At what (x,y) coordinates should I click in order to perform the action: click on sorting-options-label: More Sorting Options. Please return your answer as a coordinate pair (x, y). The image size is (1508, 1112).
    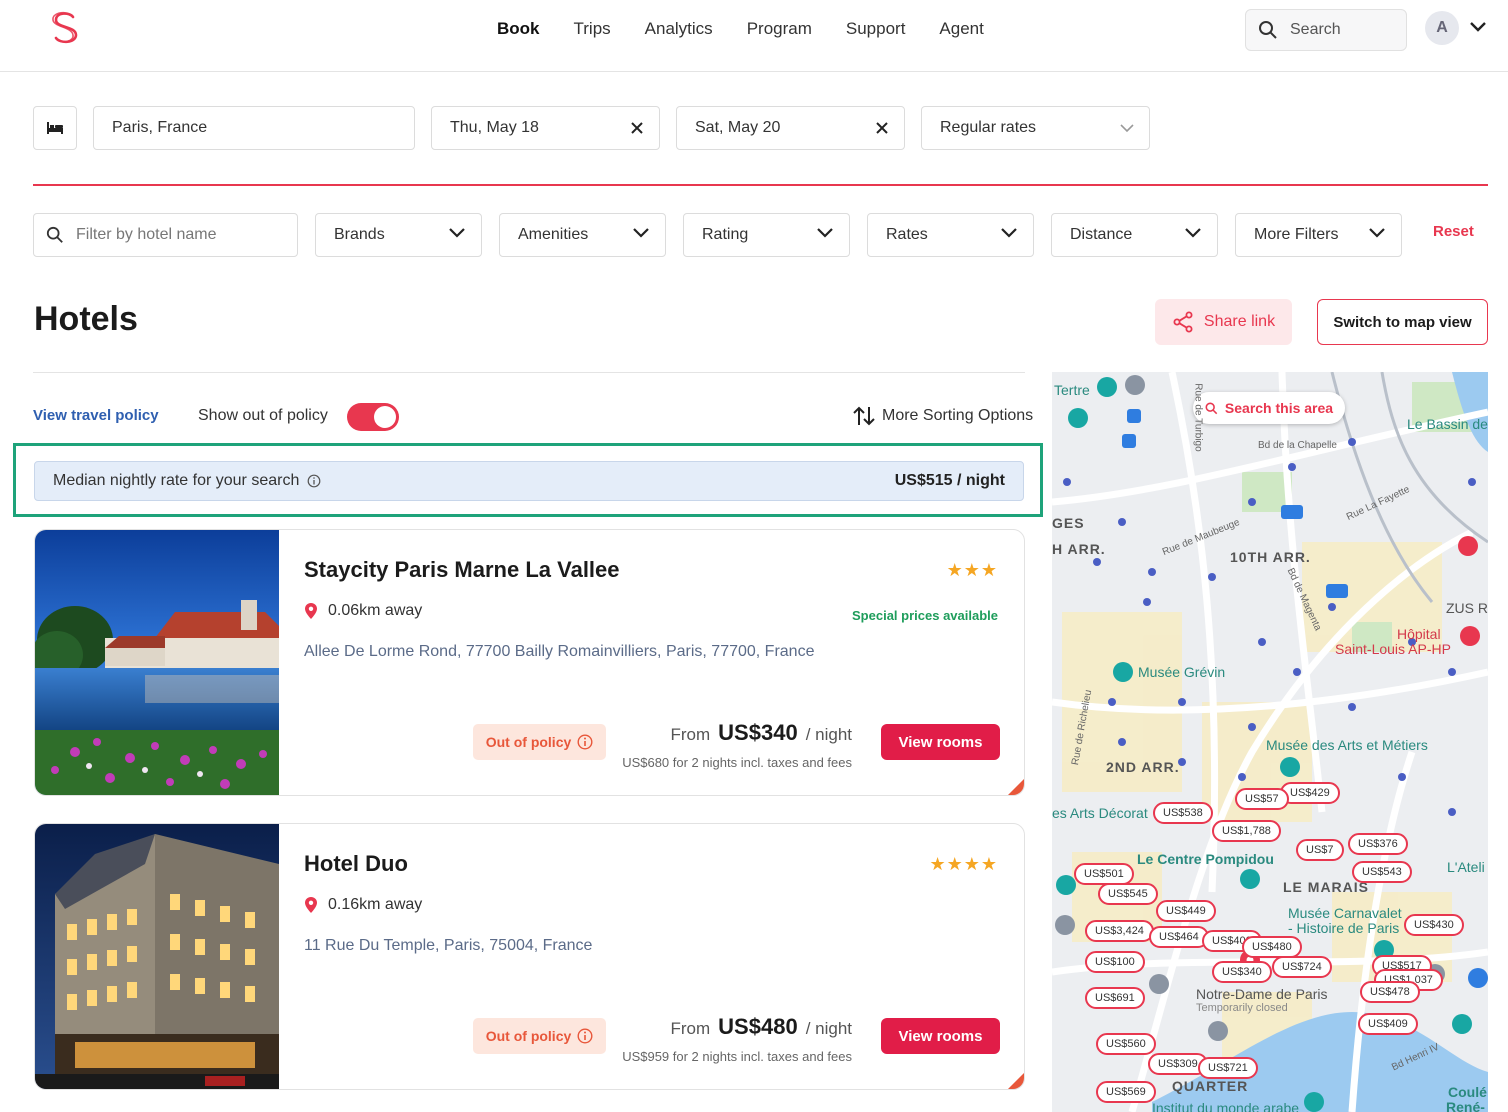
    Looking at the image, I should click on (958, 415).